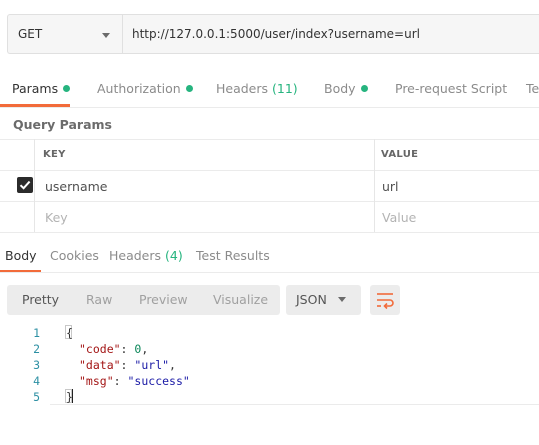 The image size is (539, 445). I want to click on column-header-value: VALUE, so click(400, 154).